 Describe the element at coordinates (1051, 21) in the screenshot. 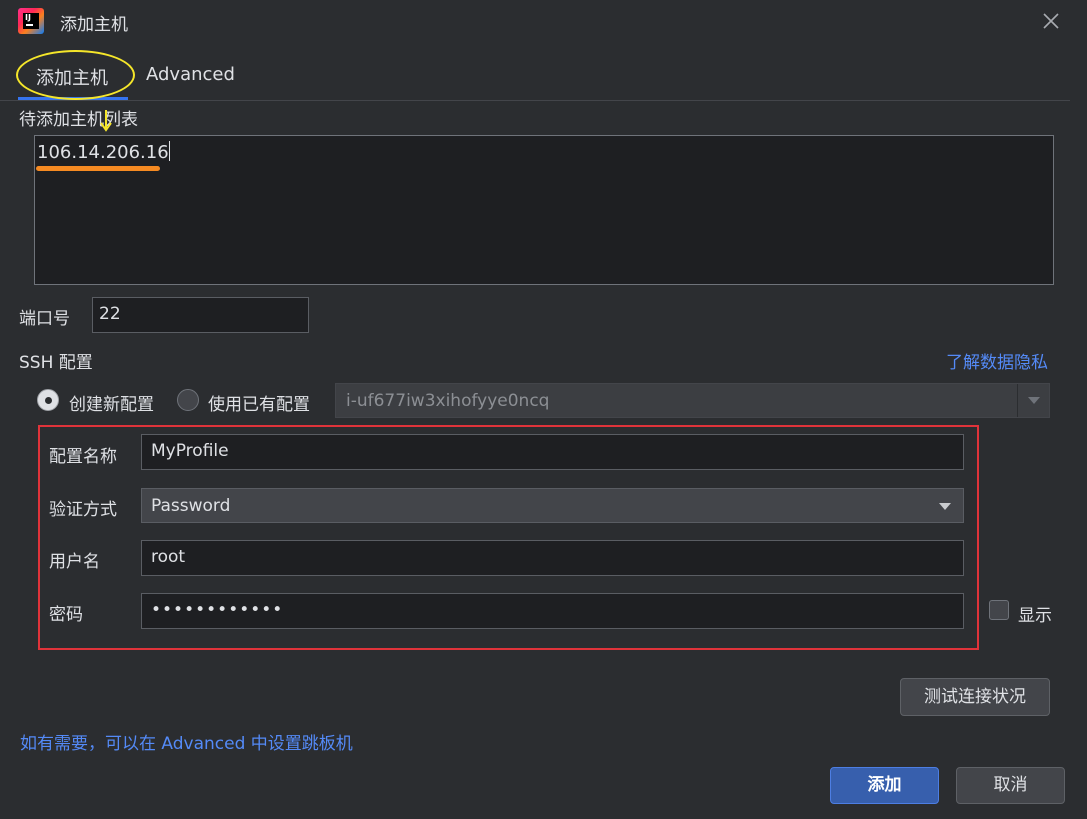

I see `close-icon` at that location.